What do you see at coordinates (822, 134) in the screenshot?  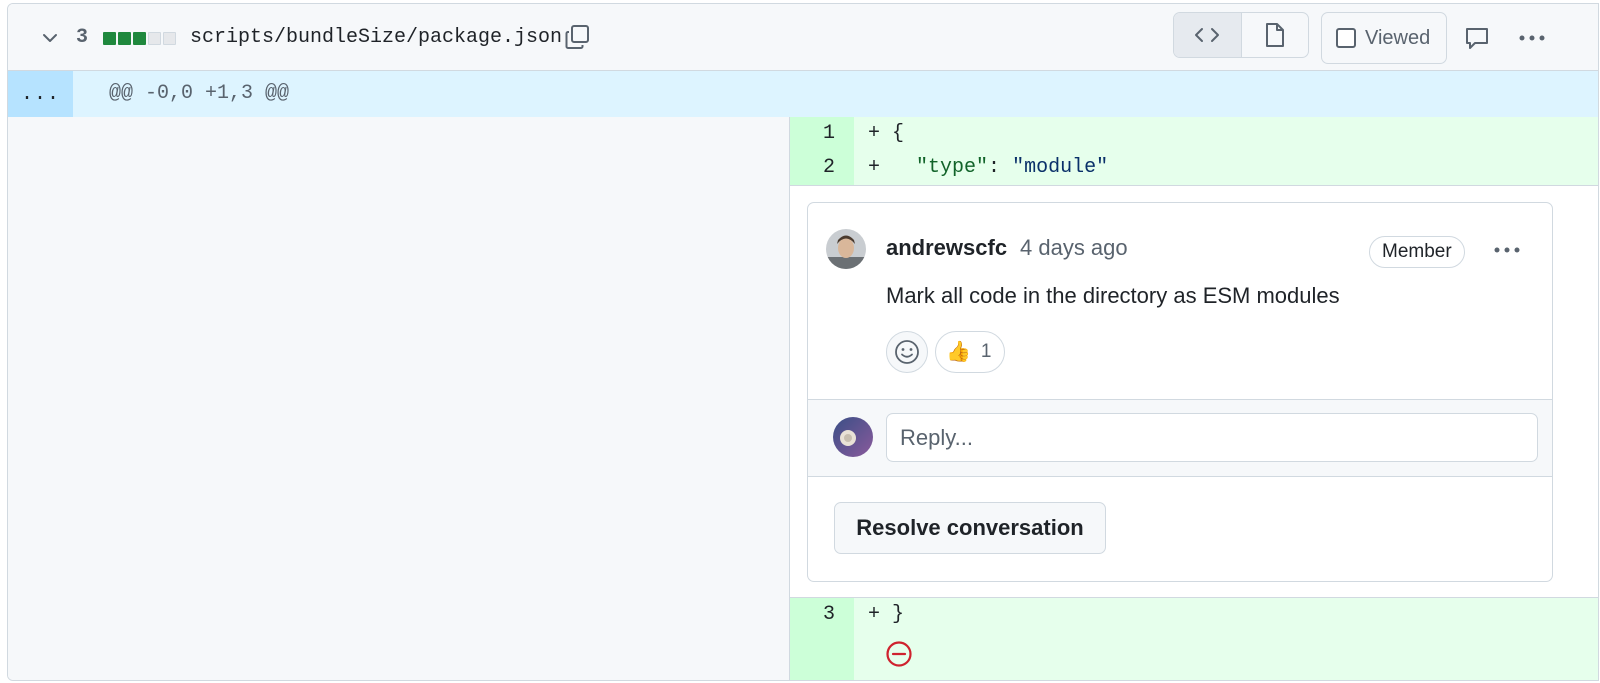 I see `line-number: 1` at bounding box center [822, 134].